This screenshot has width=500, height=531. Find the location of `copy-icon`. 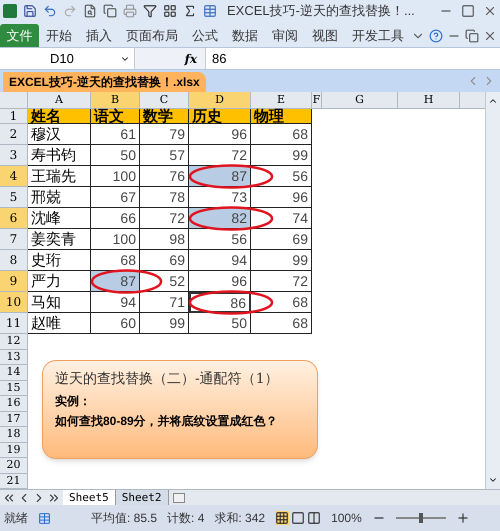

copy-icon is located at coordinates (110, 11).